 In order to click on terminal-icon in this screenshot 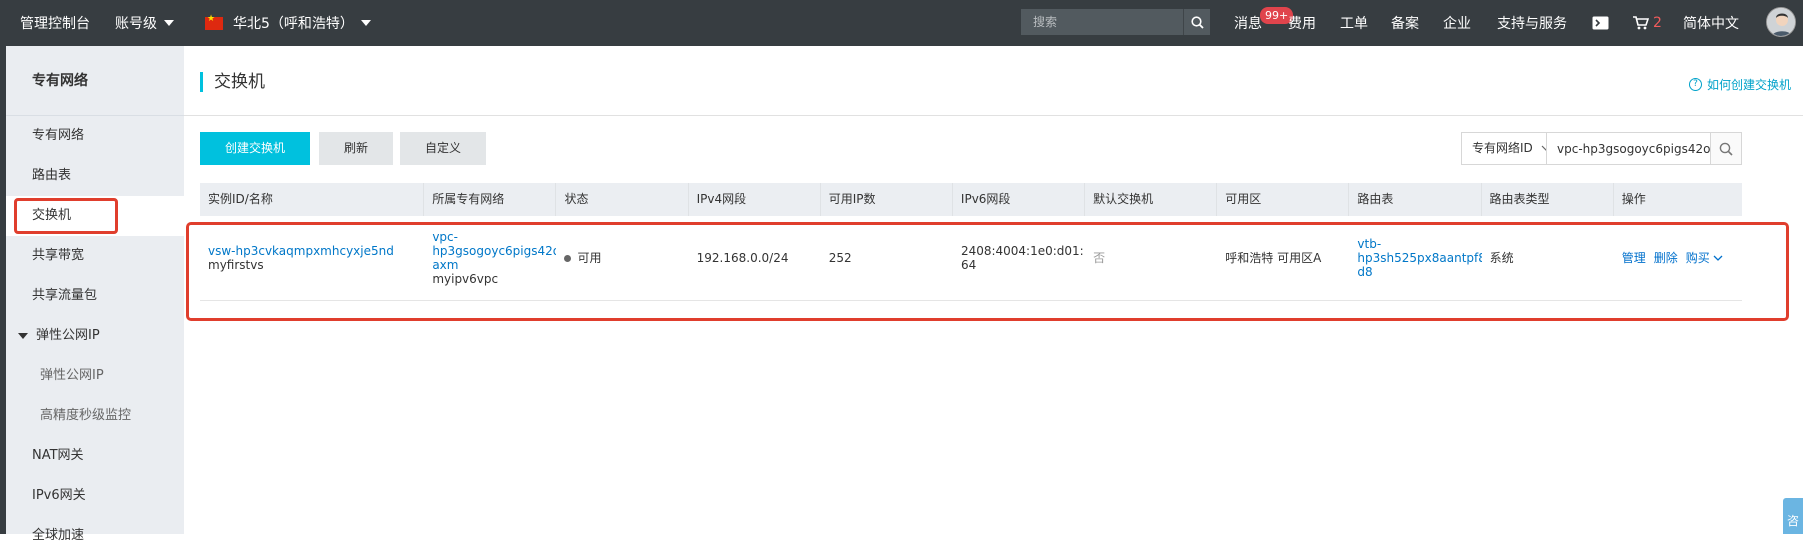, I will do `click(1600, 23)`.